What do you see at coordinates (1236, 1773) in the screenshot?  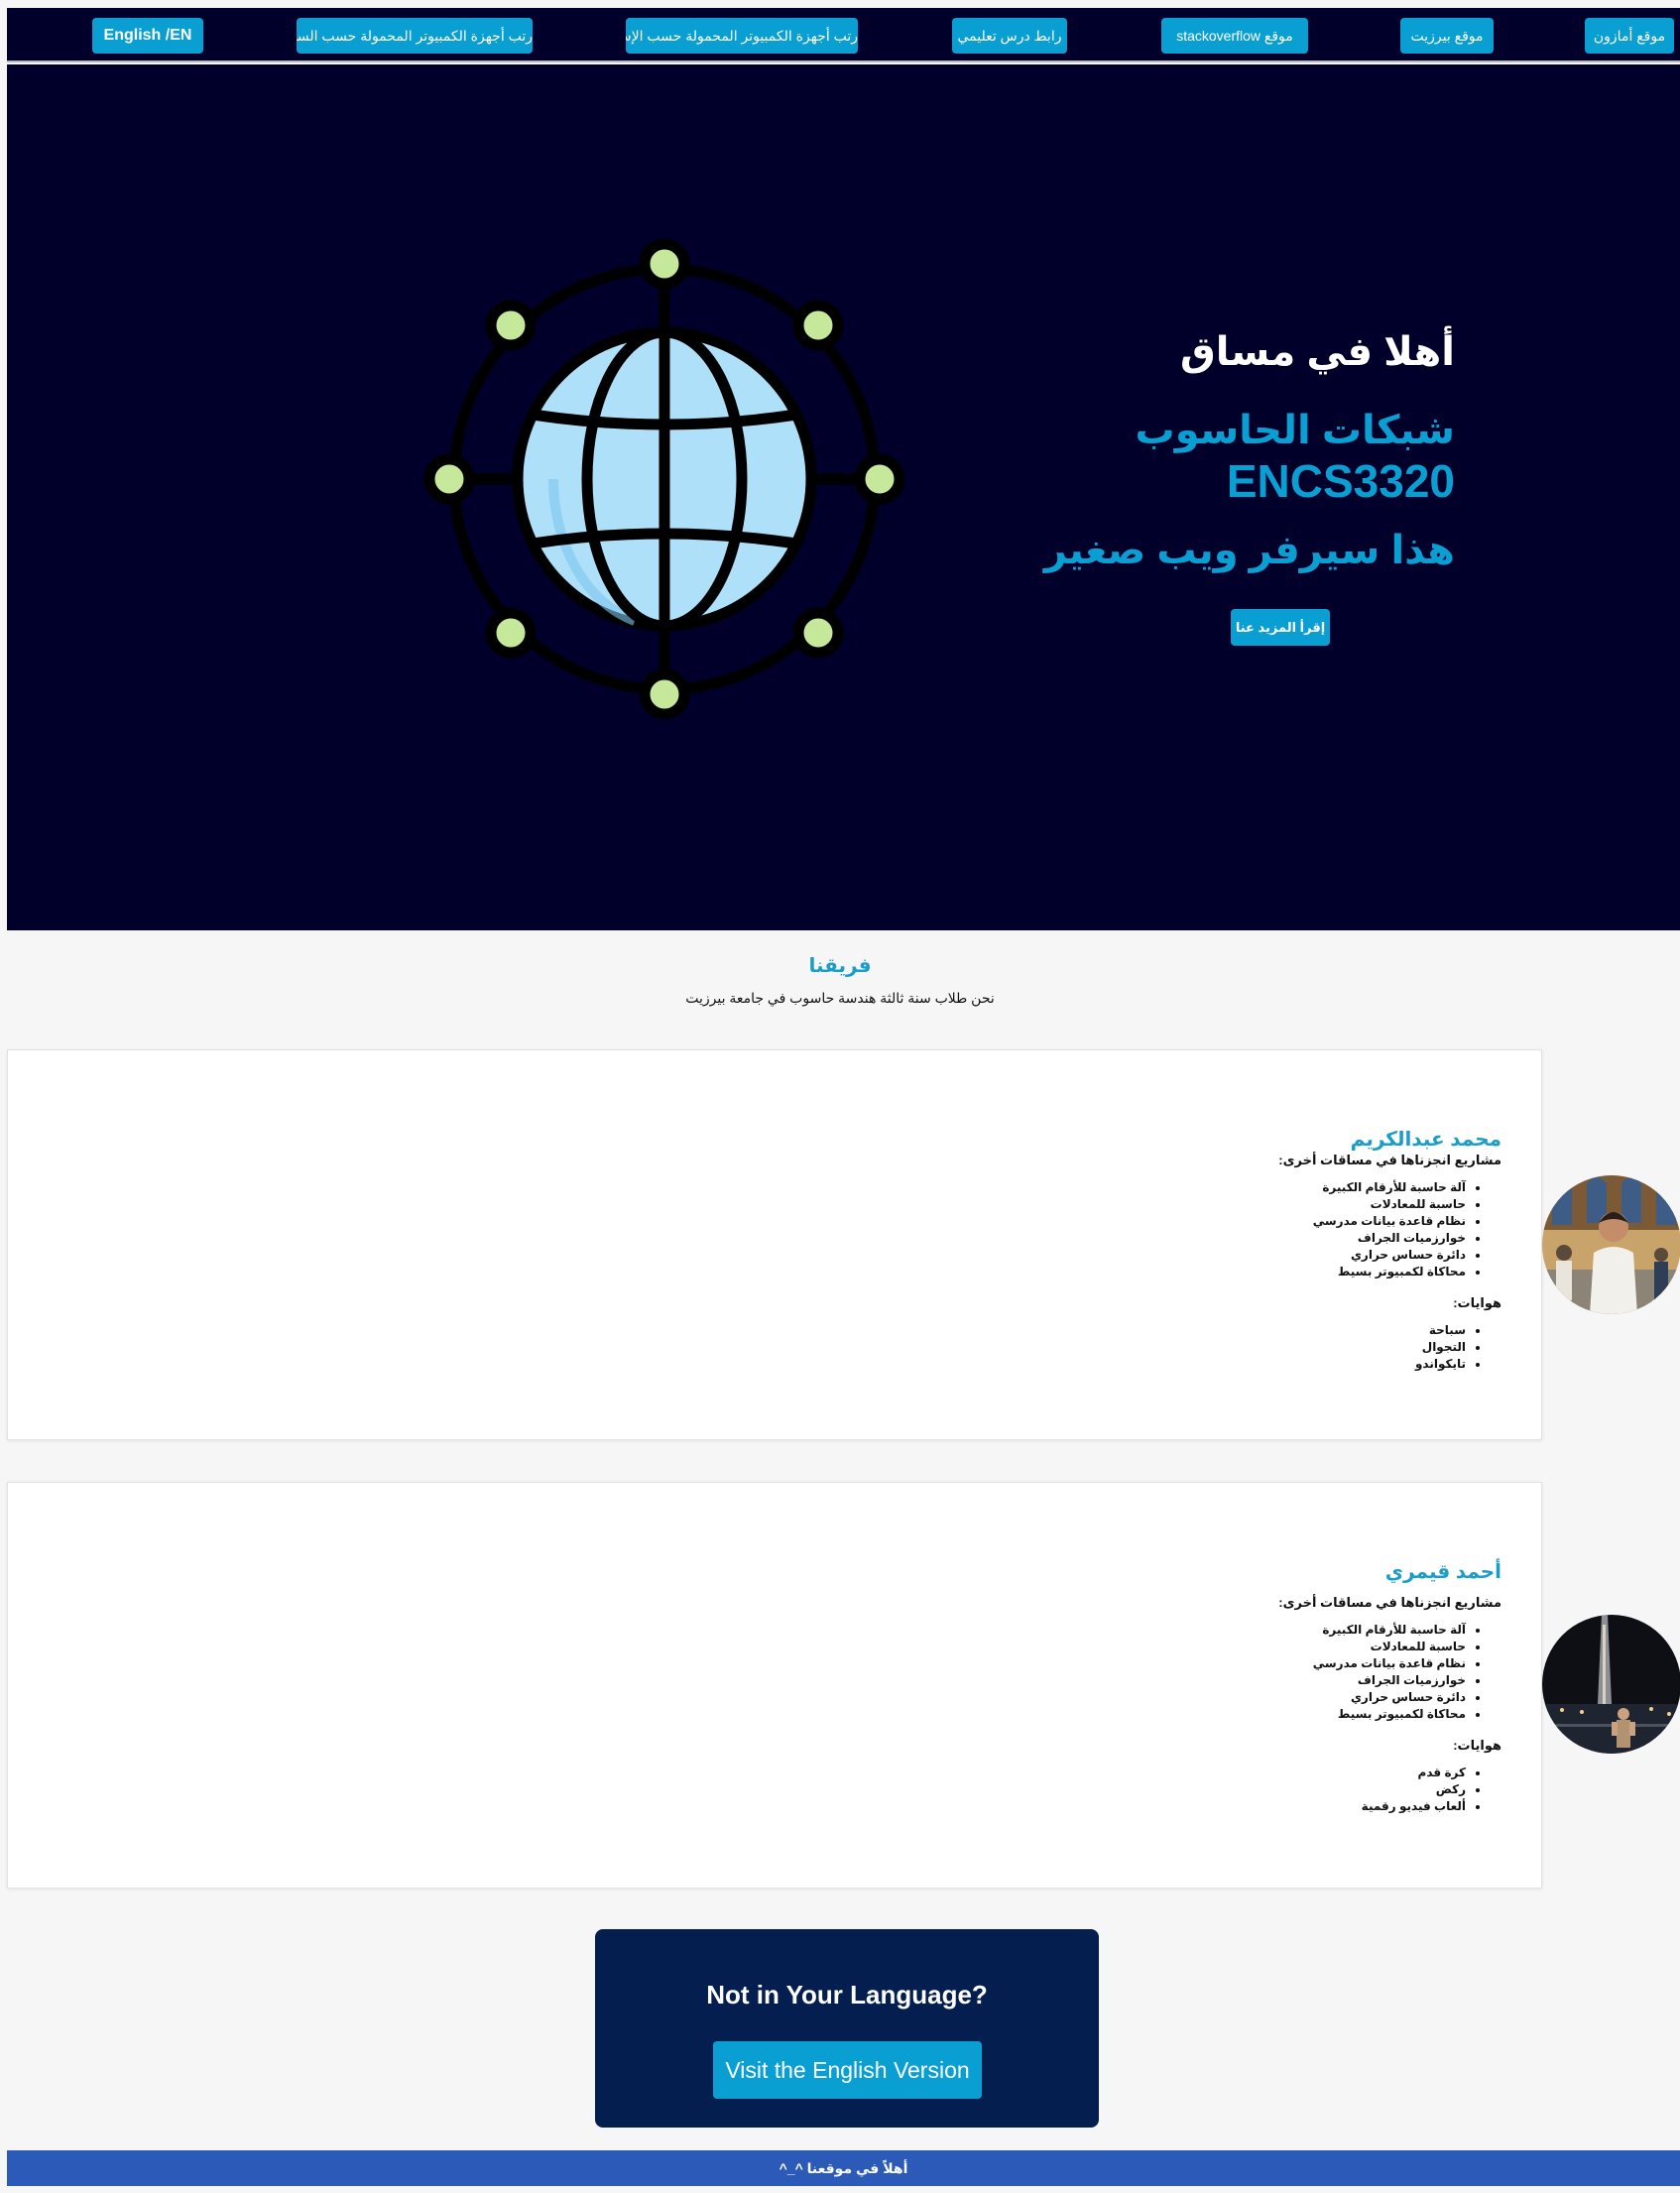 I see `list-item: كرة قدم` at bounding box center [1236, 1773].